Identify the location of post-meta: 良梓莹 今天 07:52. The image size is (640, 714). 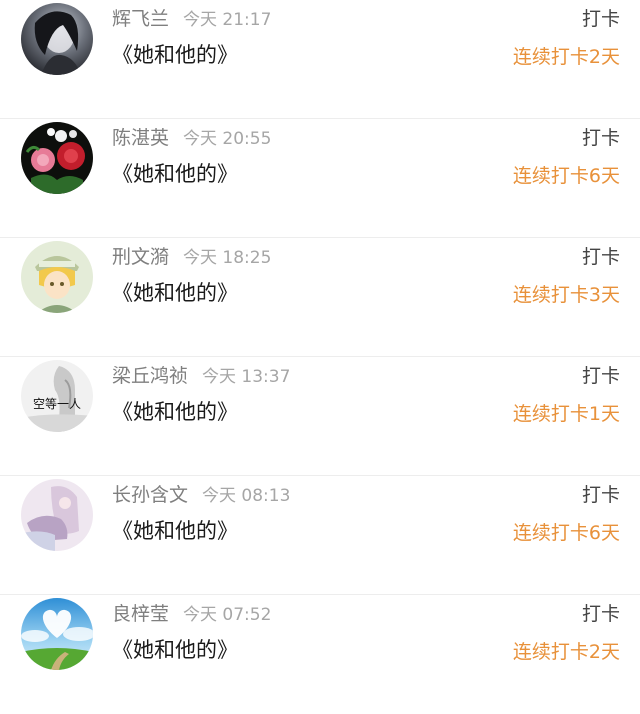
(191, 614).